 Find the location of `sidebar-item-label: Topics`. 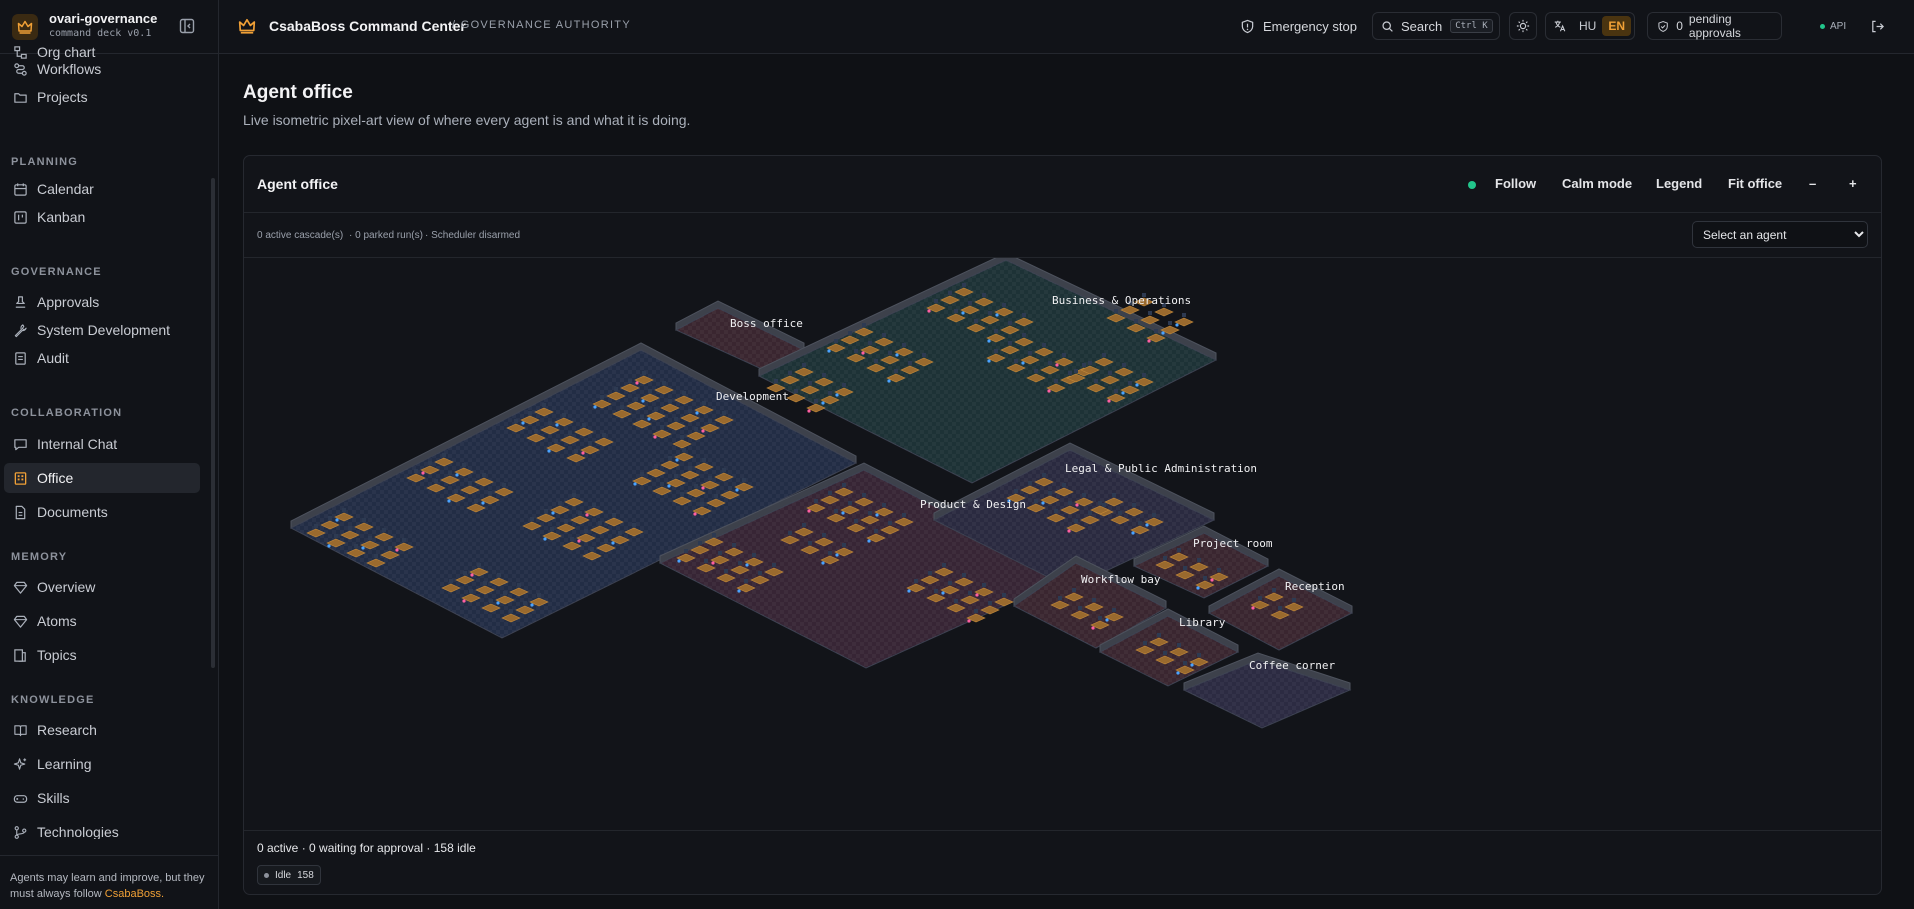

sidebar-item-label: Topics is located at coordinates (57, 655).